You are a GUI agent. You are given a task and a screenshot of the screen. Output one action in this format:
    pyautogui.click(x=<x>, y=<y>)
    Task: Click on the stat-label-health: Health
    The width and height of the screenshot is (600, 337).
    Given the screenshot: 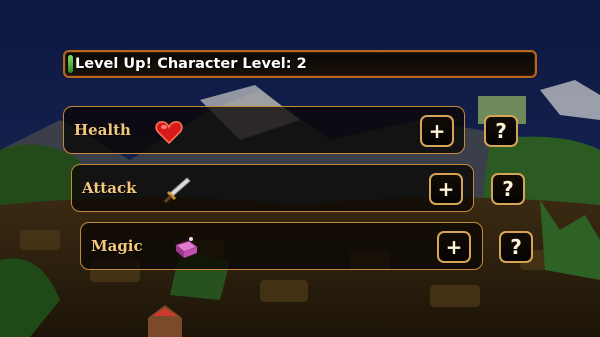 What is the action you would take?
    pyautogui.click(x=102, y=130)
    